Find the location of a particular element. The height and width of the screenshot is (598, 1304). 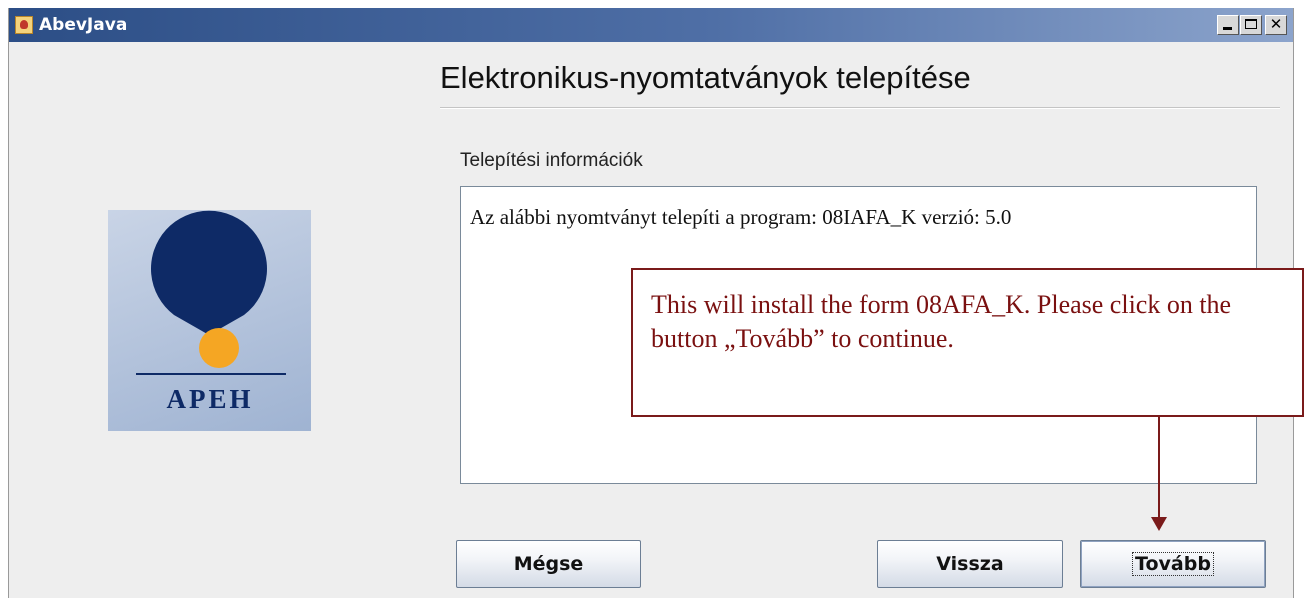

logo-sun-icon is located at coordinates (219, 348).